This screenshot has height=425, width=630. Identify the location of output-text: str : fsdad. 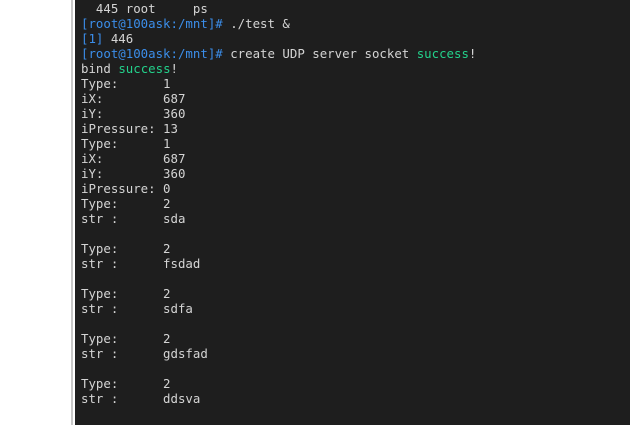
(141, 263).